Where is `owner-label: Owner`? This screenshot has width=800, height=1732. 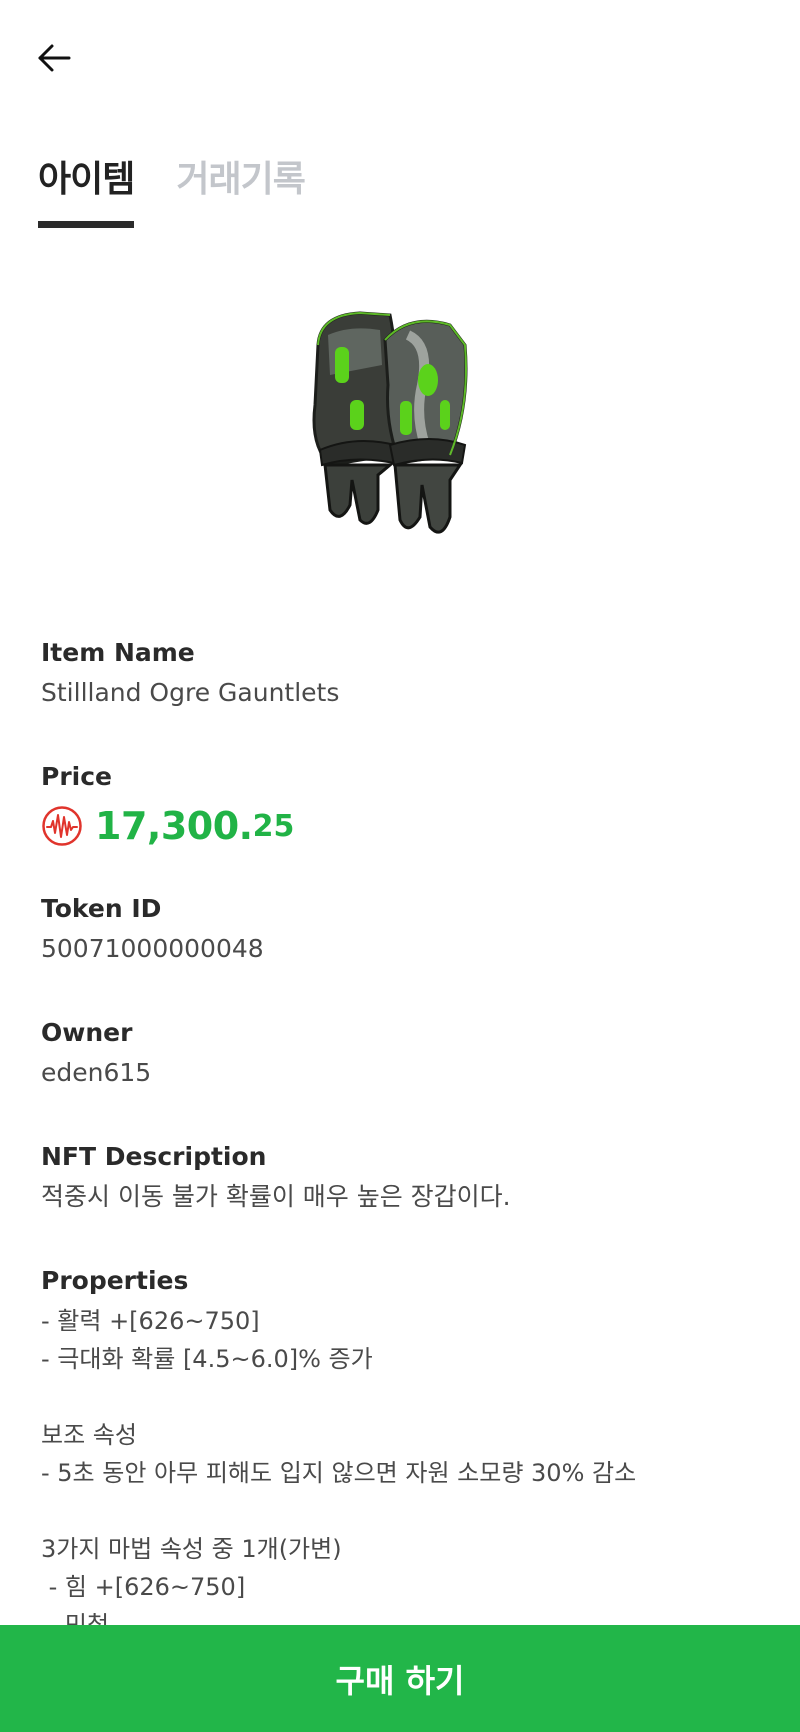 owner-label: Owner is located at coordinates (87, 1032).